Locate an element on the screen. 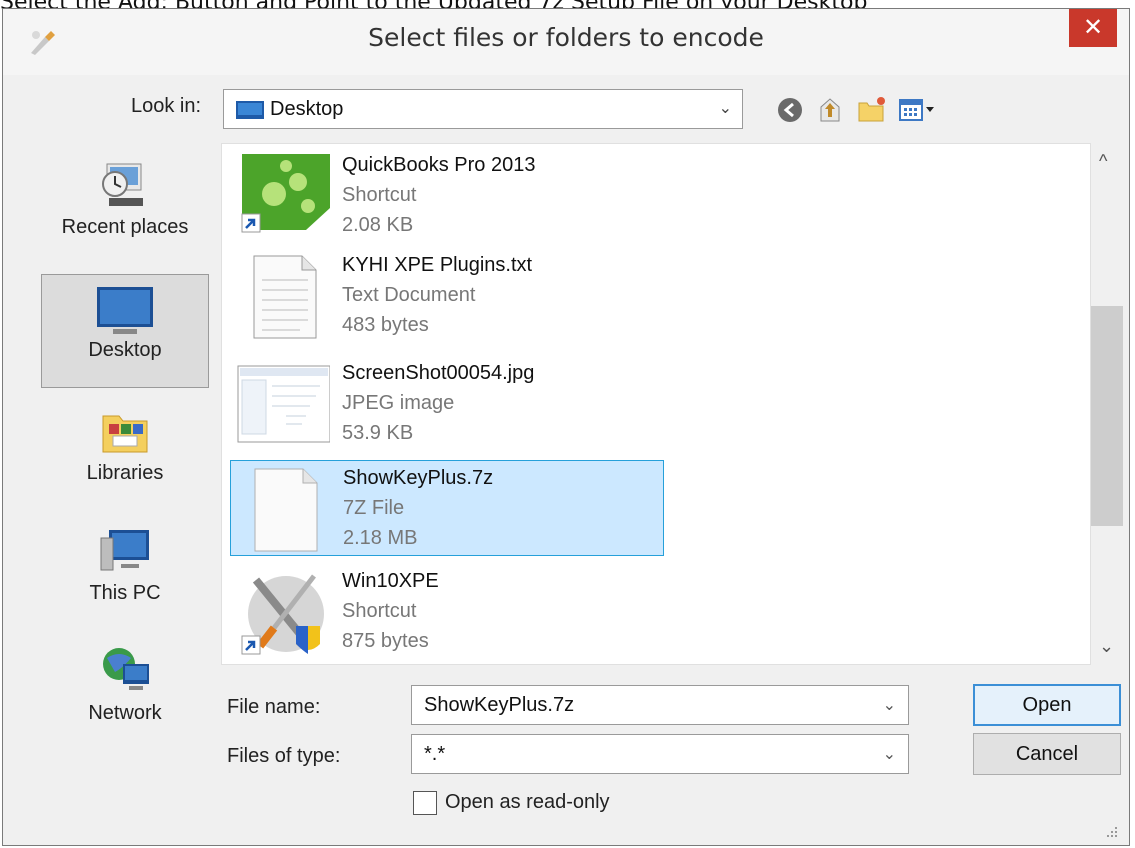 The image size is (1135, 848). title-bar: Select files or folders to encode ✕ is located at coordinates (566, 42).